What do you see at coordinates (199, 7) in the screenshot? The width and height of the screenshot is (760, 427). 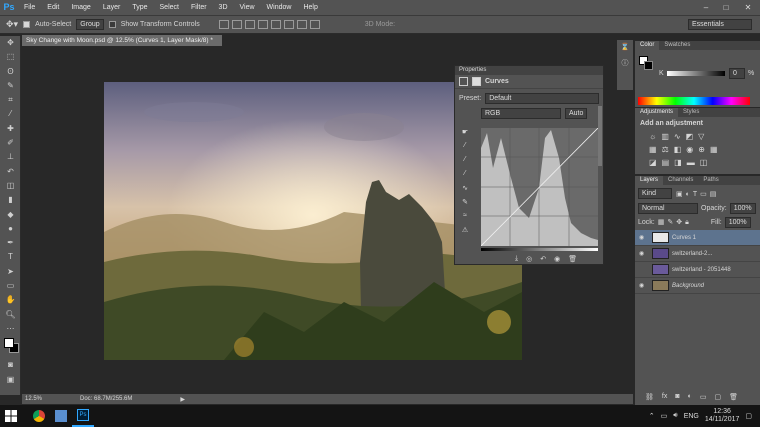 I see `menu-filter: Filter` at bounding box center [199, 7].